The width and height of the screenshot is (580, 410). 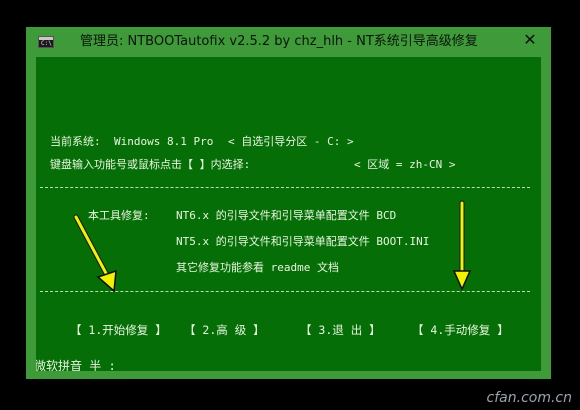 I want to click on repair-label: 本工具修复:, so click(x=119, y=215).